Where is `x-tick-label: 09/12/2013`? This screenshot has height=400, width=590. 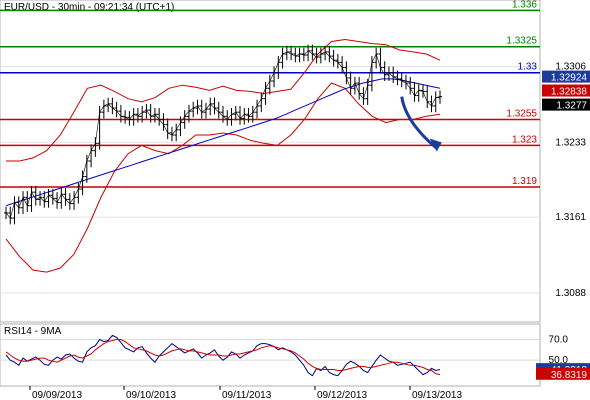
x-tick-label: 09/12/2013 is located at coordinates (342, 395).